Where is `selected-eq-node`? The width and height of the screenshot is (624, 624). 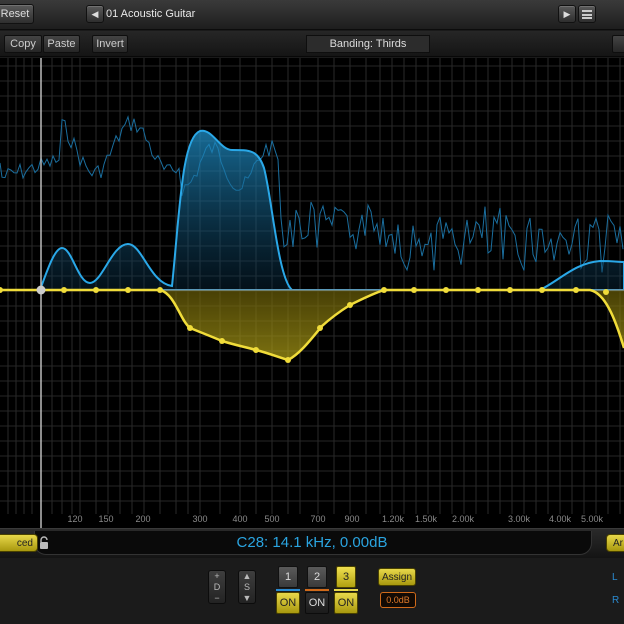 selected-eq-node is located at coordinates (41, 290).